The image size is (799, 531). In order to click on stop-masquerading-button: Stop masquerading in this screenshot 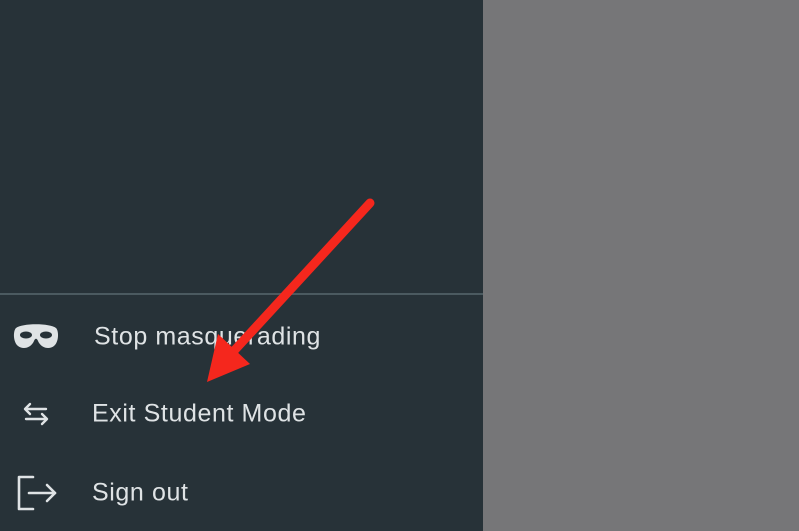, I will do `click(241, 337)`.